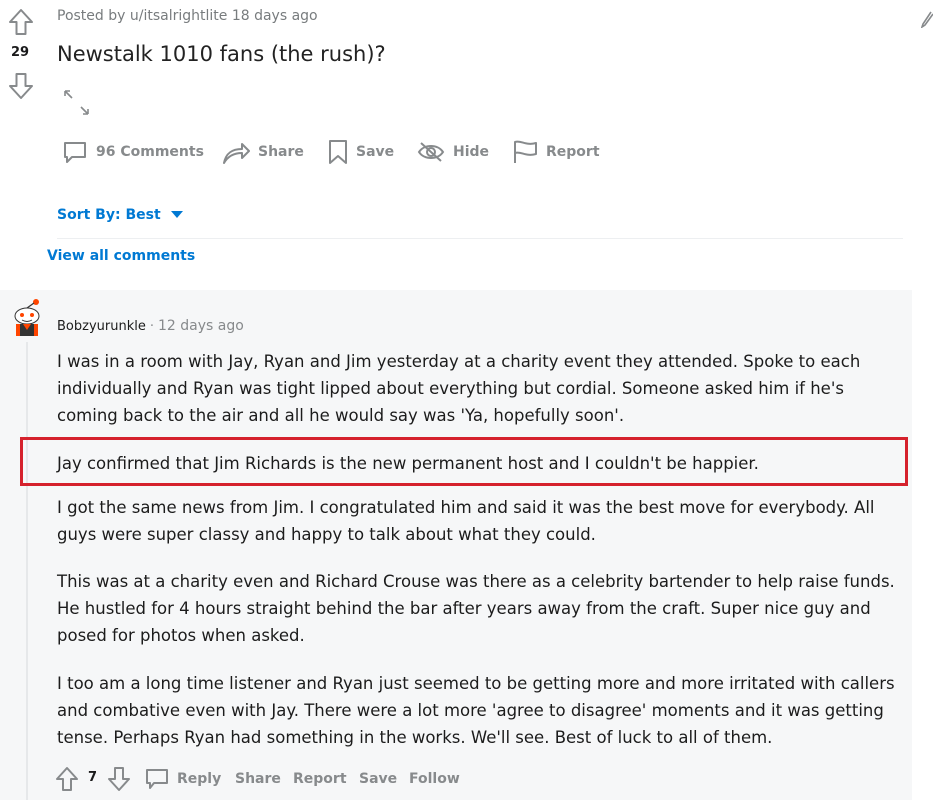  What do you see at coordinates (281, 152) in the screenshot?
I see `share-label: Share` at bounding box center [281, 152].